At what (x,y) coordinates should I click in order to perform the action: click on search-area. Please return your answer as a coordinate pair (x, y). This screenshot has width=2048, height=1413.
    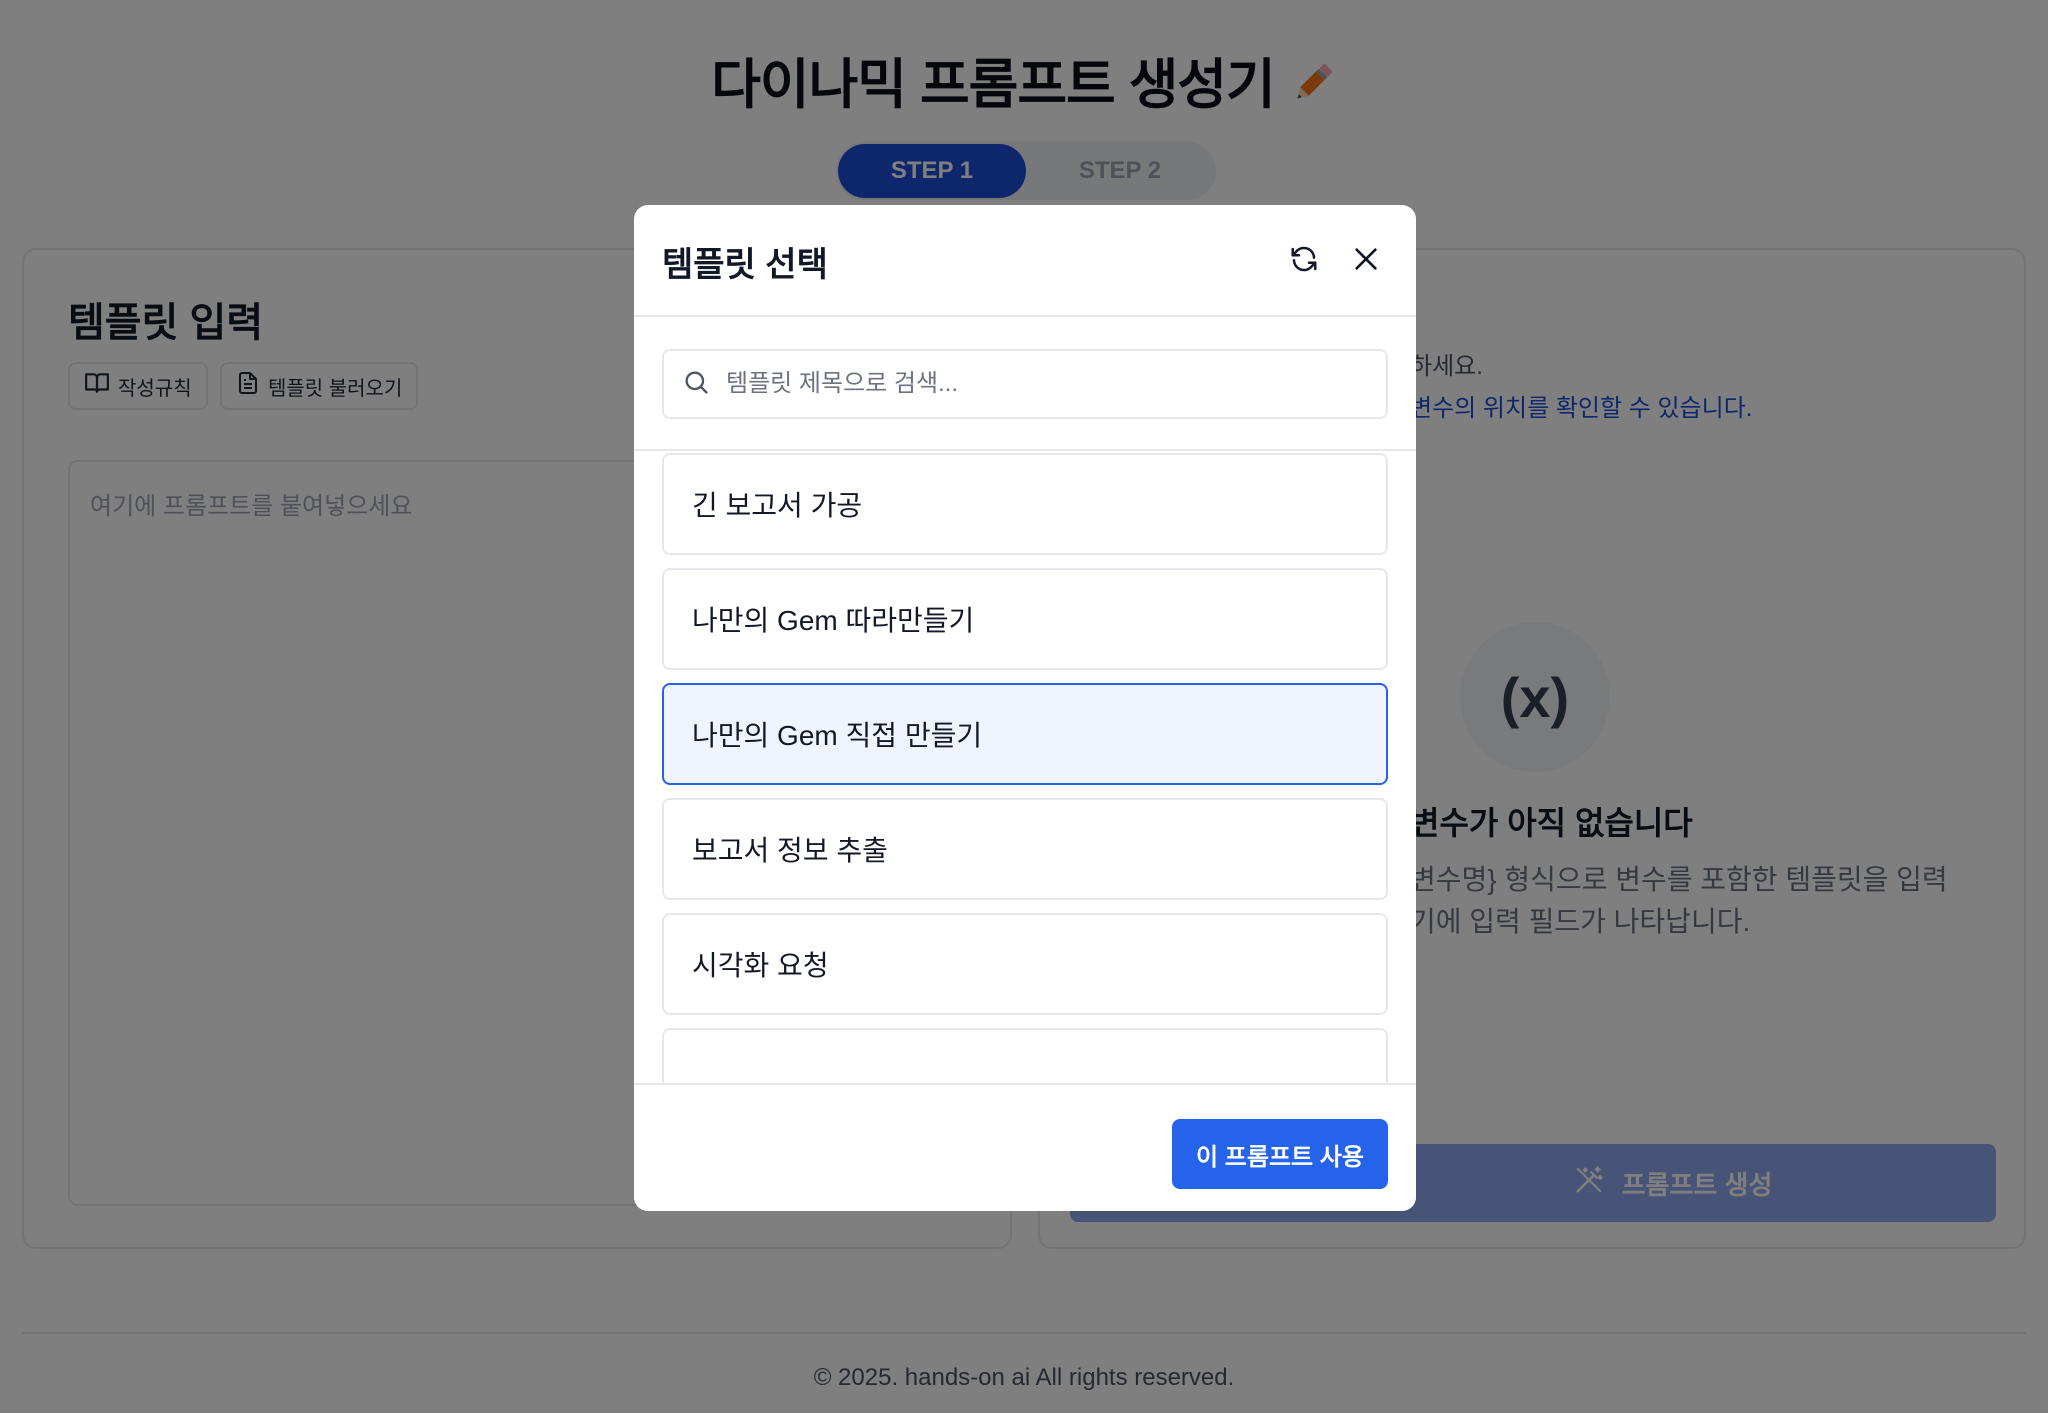
    Looking at the image, I should click on (1025, 384).